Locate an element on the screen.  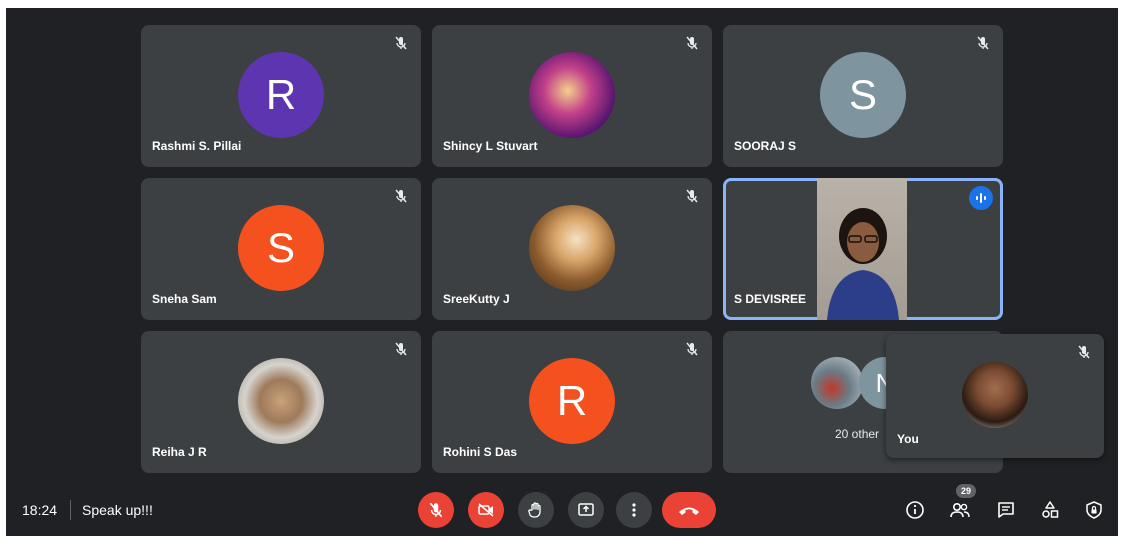
more-vert-icon is located at coordinates (634, 510).